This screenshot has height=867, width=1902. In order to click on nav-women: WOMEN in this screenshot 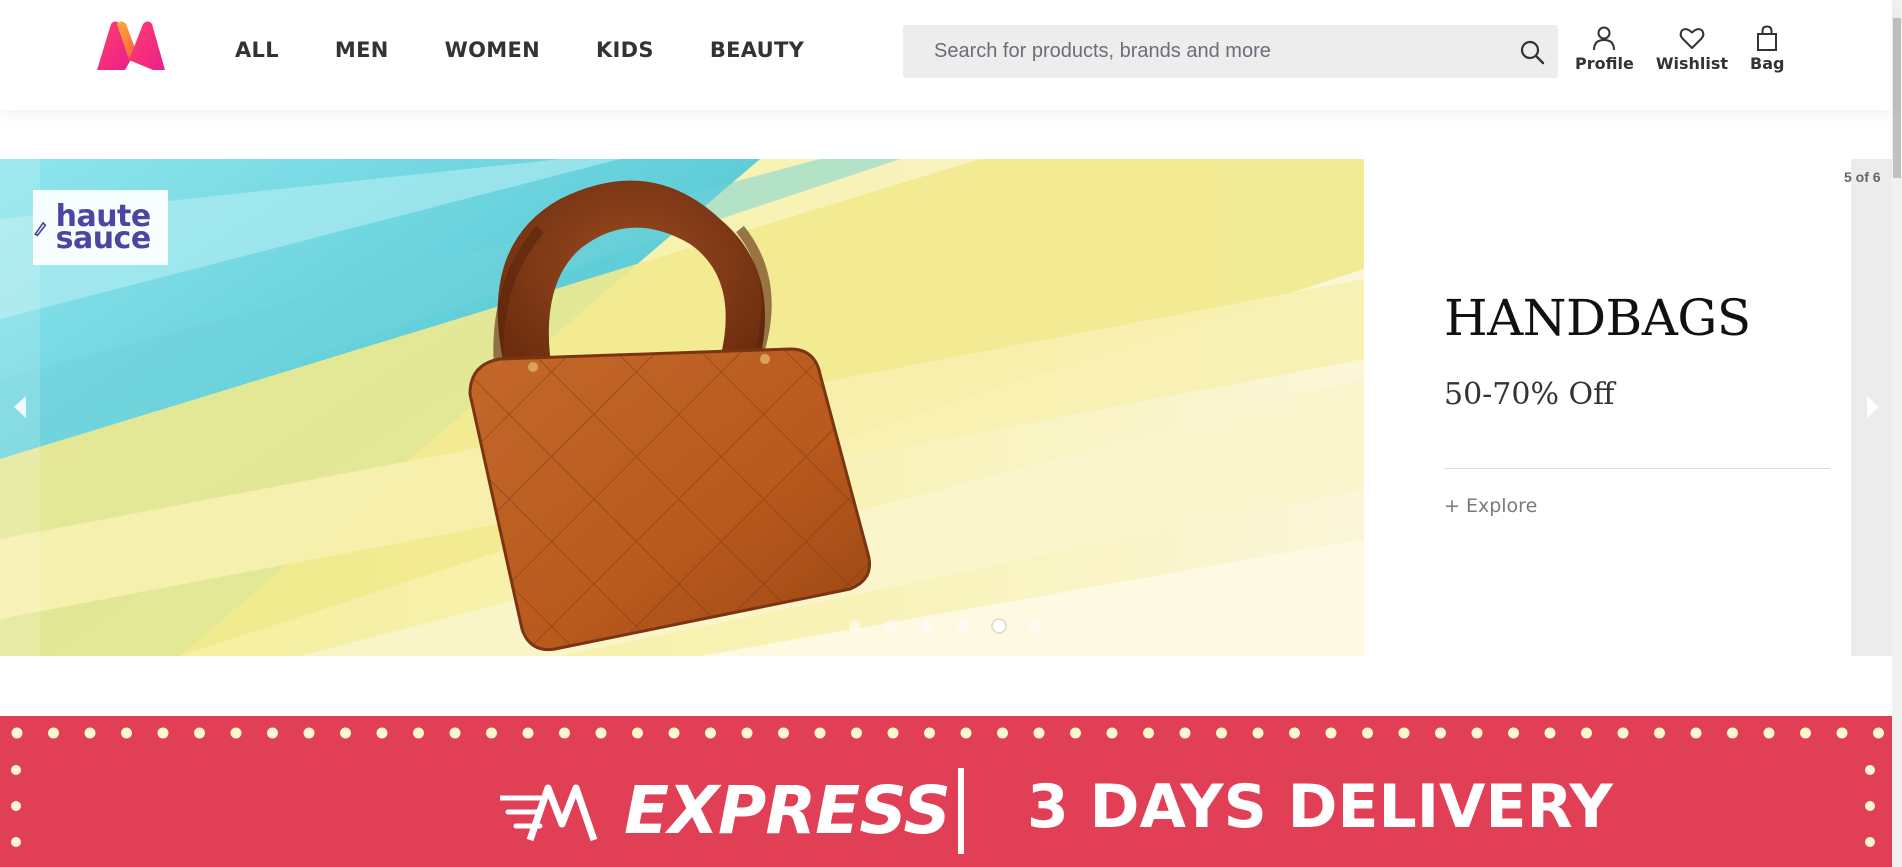, I will do `click(492, 50)`.